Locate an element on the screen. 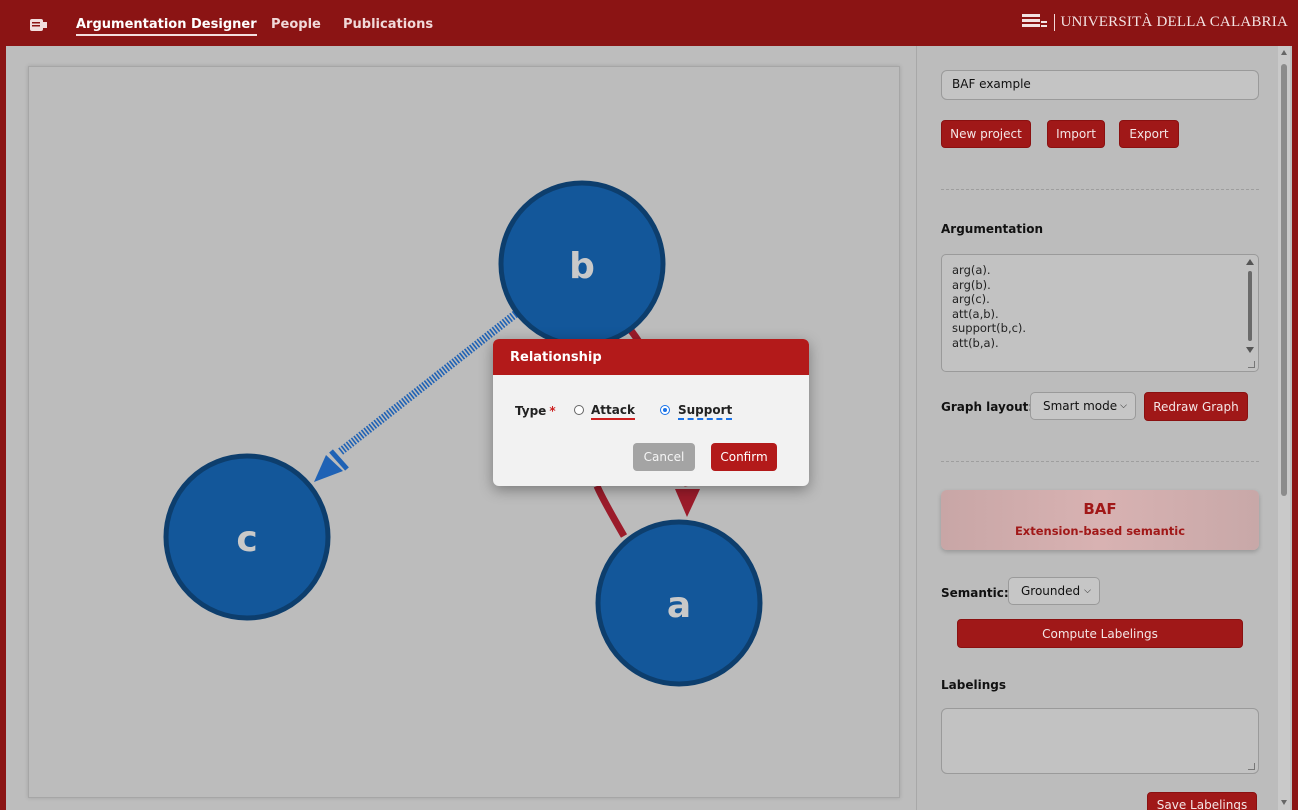 This screenshot has height=810, width=1298. semantic-label: Semantic: is located at coordinates (975, 593).